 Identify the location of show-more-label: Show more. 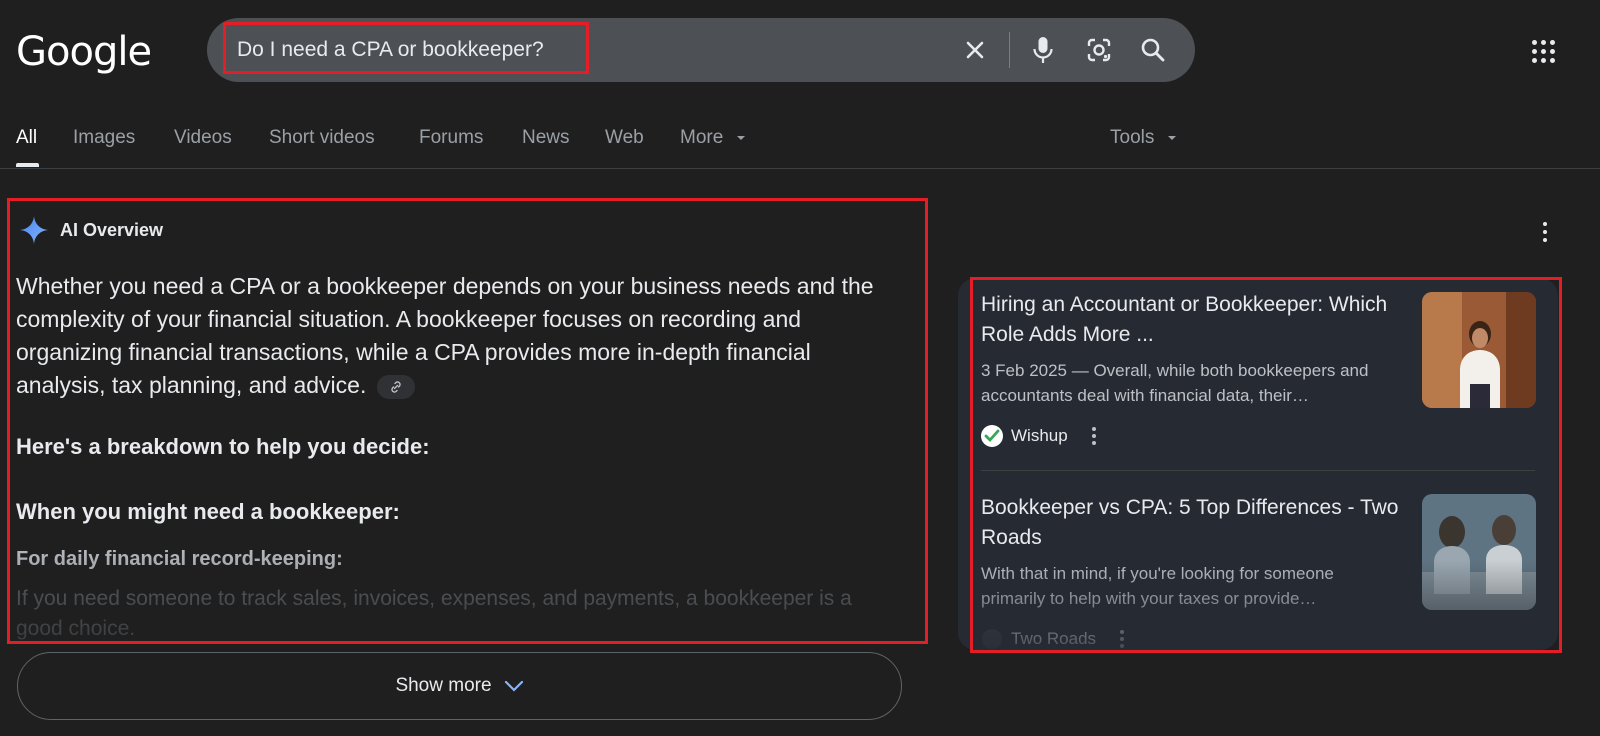
(443, 685).